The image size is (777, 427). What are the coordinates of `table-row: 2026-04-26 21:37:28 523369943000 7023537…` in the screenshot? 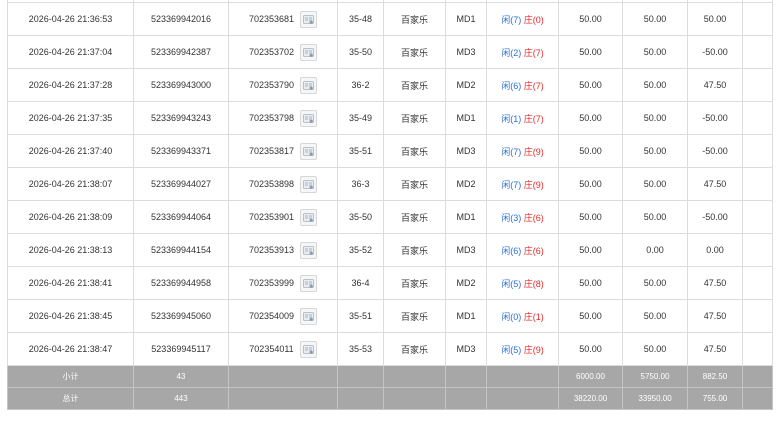 It's located at (390, 85).